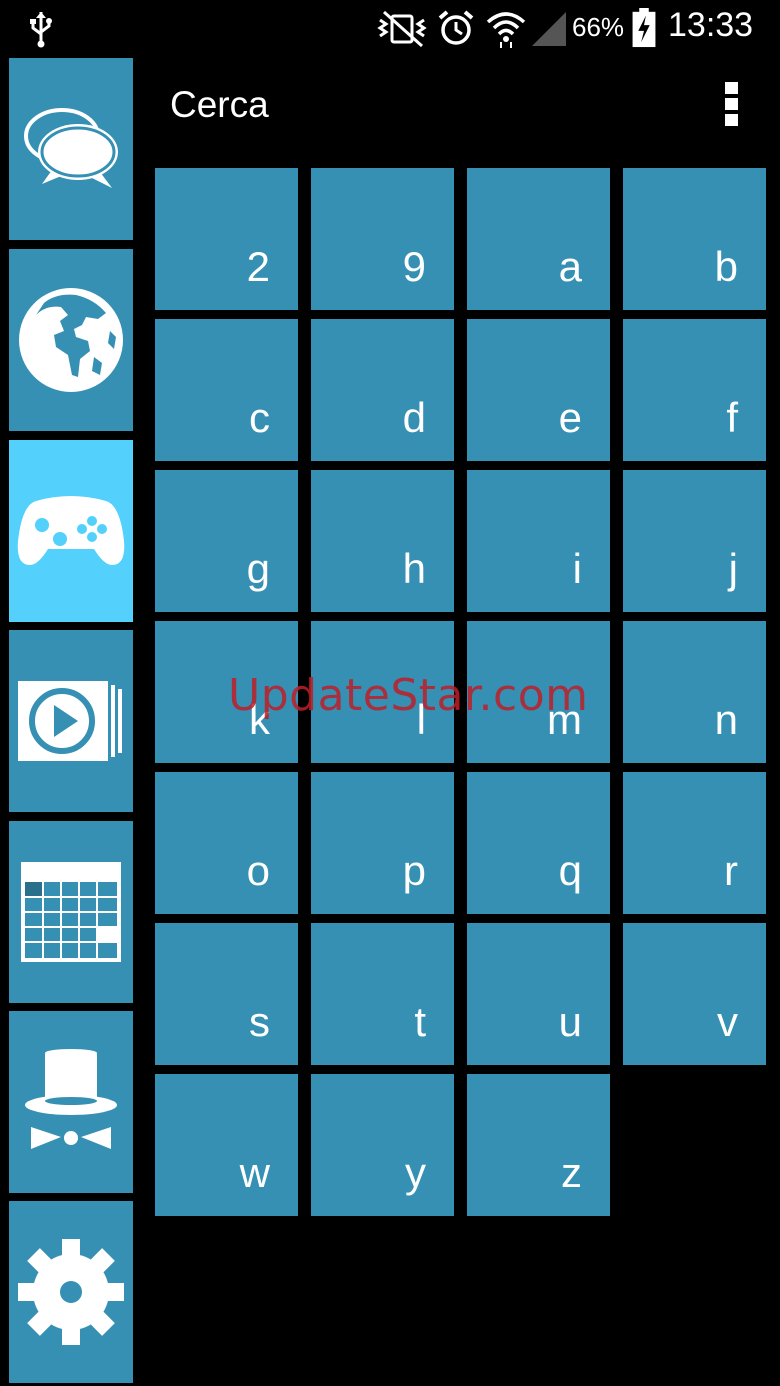 This screenshot has height=1386, width=780. What do you see at coordinates (420, 1021) in the screenshot?
I see `letter-tile-label: t` at bounding box center [420, 1021].